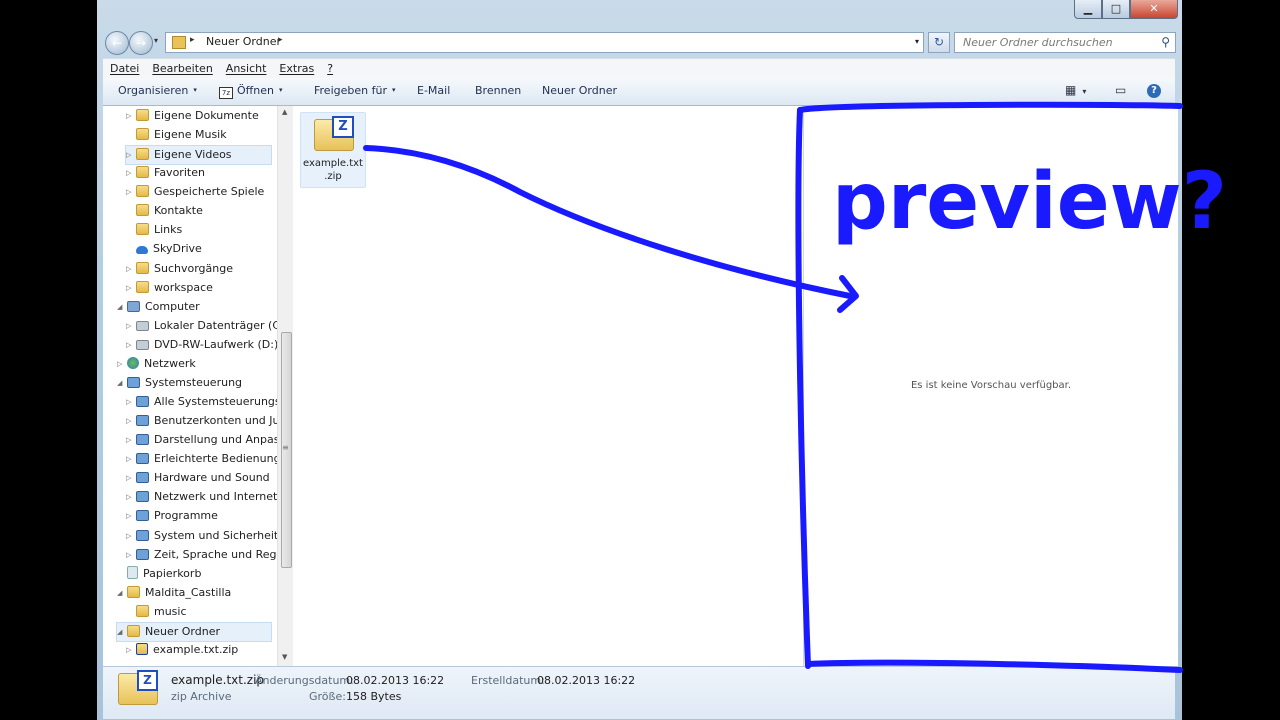  What do you see at coordinates (201, 326) in the screenshot?
I see `nav-item: ▷ Lokaler Datenträger (C:)` at bounding box center [201, 326].